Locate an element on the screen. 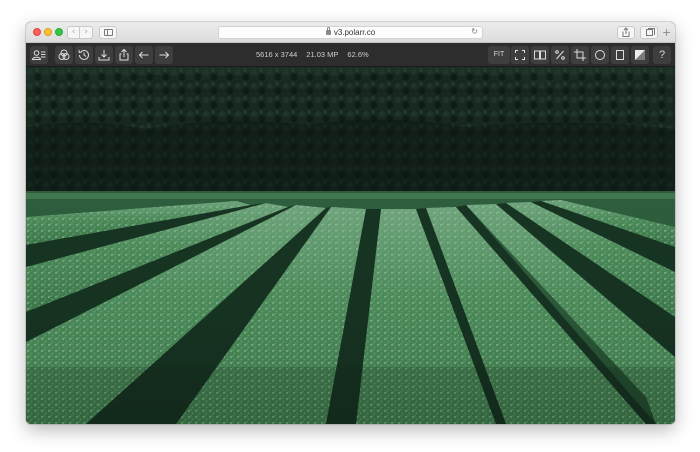  sidebar-toggle-button is located at coordinates (108, 32).